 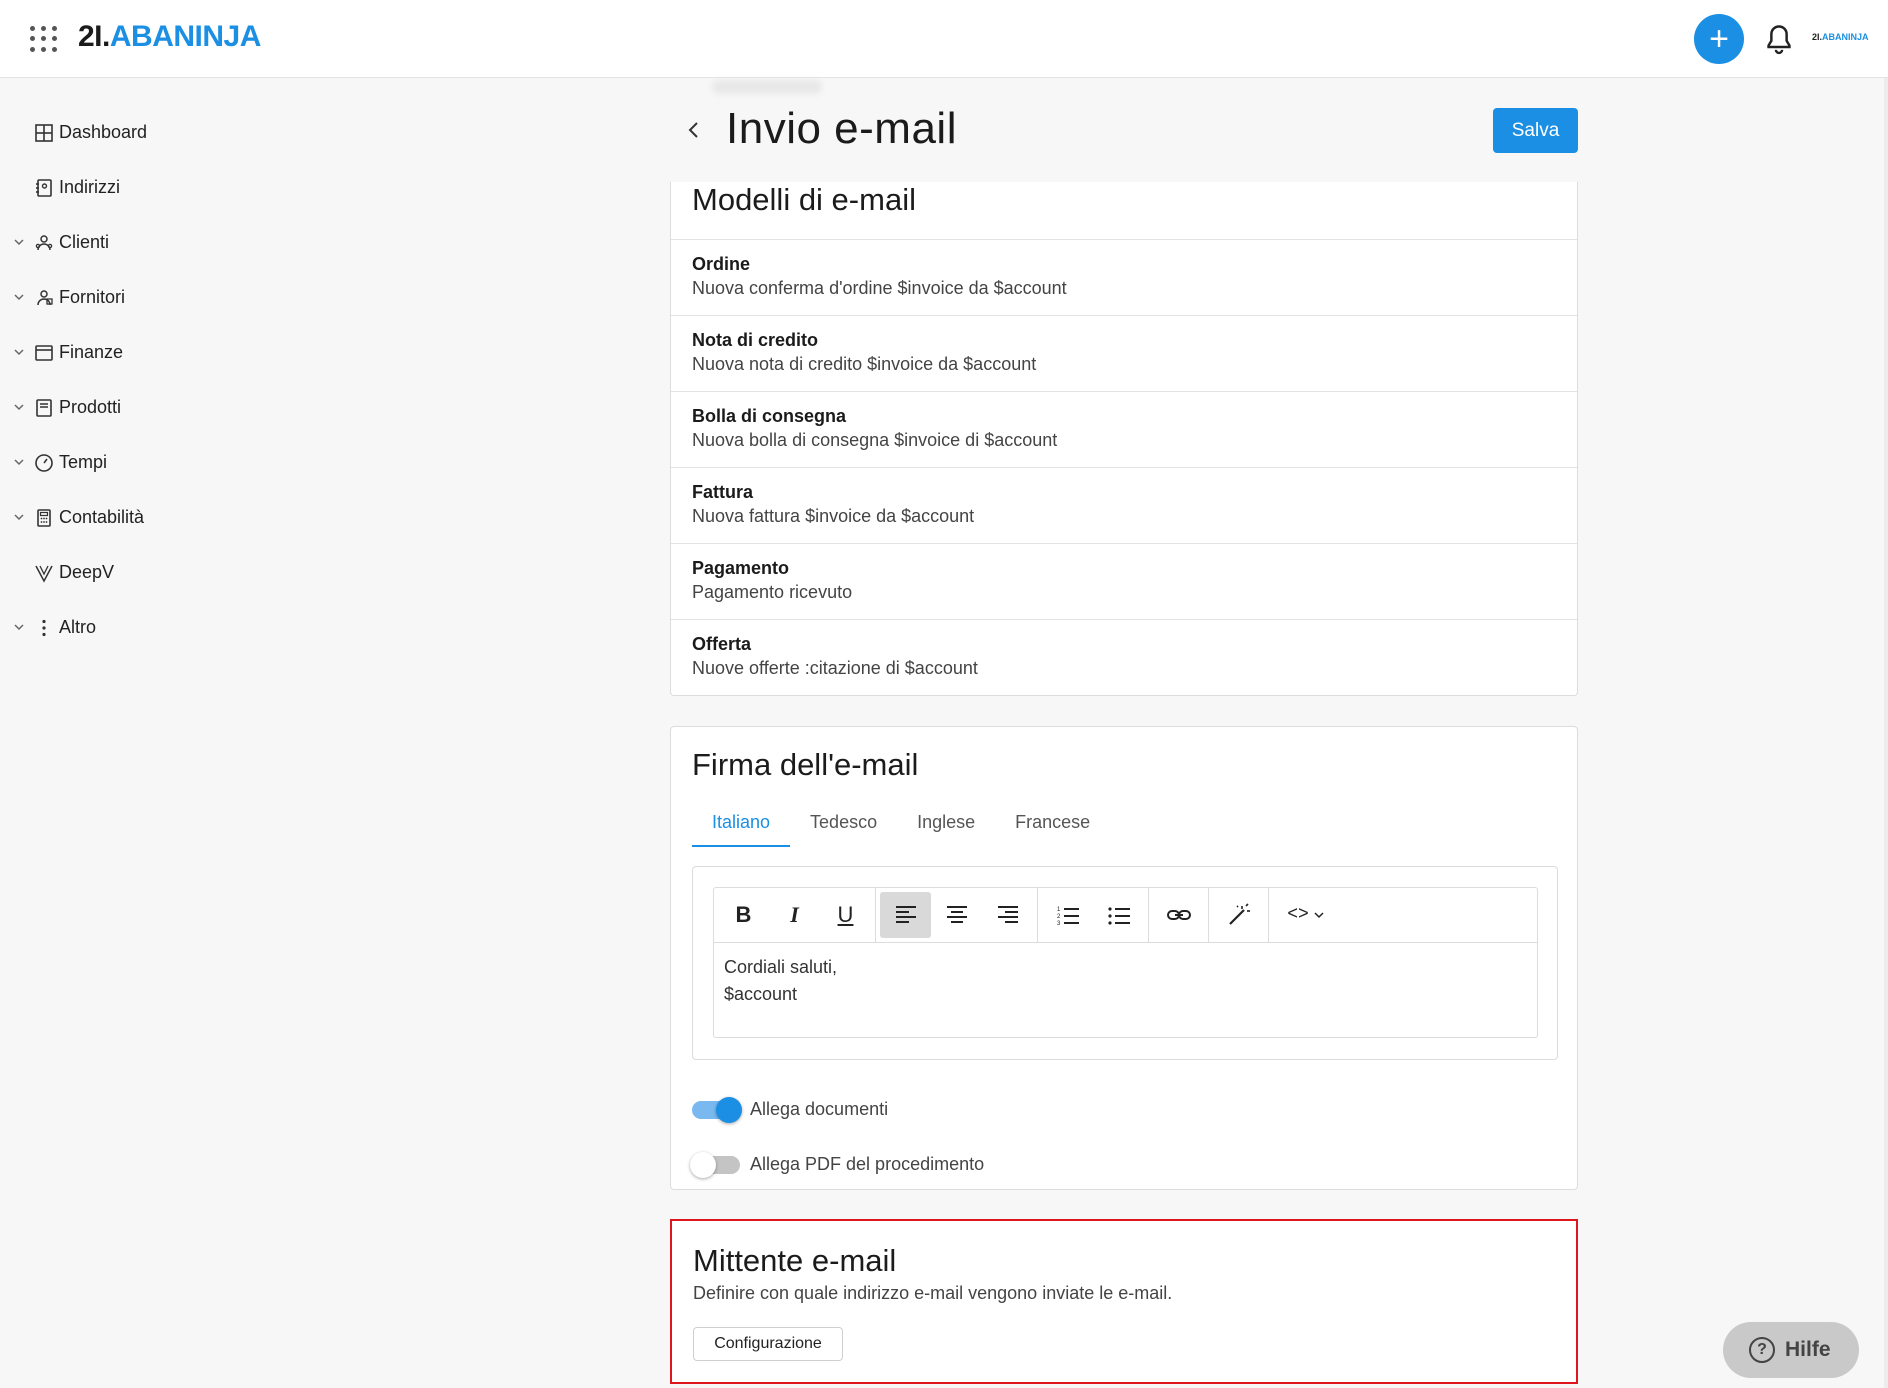 I want to click on signature-title: Firma dell'e-mail, so click(x=805, y=764).